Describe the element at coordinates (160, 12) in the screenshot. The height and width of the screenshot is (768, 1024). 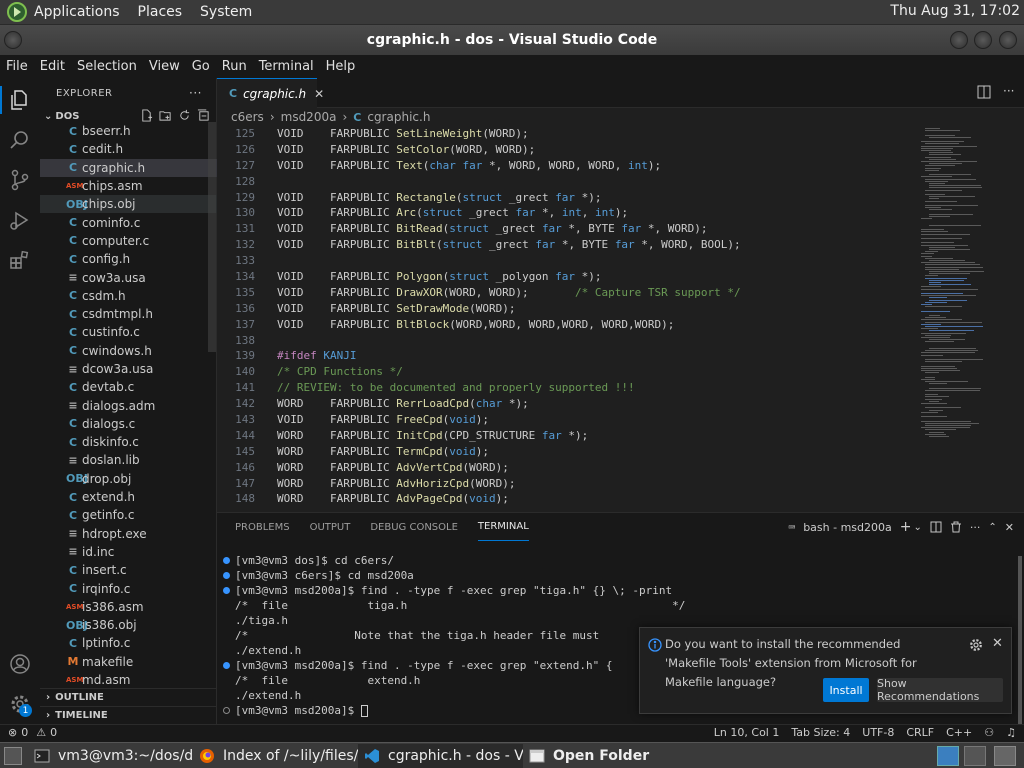
I see `places-menu: Places` at that location.